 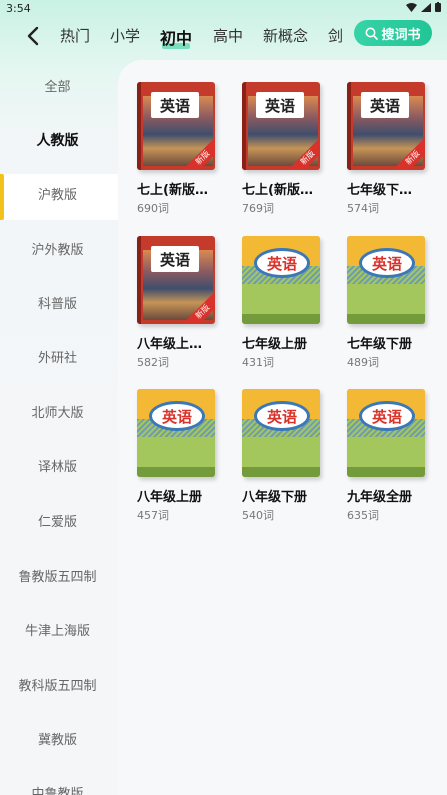 What do you see at coordinates (438, 7) in the screenshot?
I see `battery-icon` at bounding box center [438, 7].